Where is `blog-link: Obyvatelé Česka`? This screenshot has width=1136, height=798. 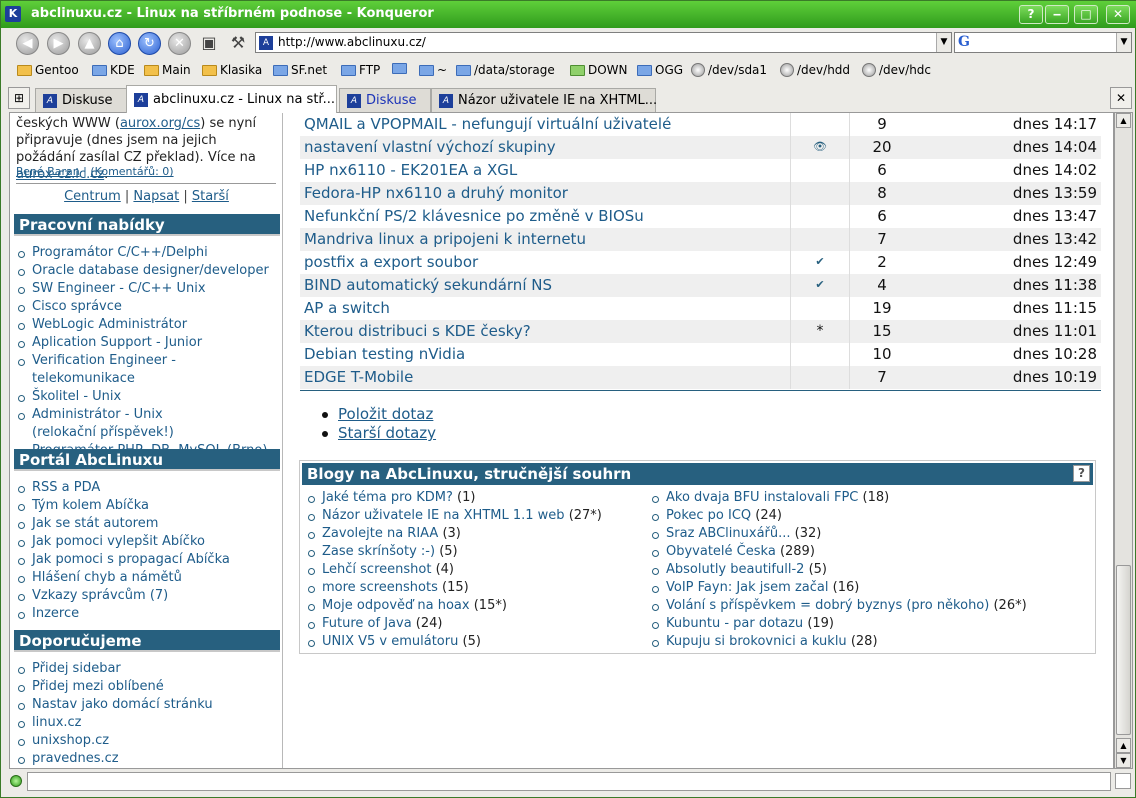 blog-link: Obyvatelé Česka is located at coordinates (721, 551).